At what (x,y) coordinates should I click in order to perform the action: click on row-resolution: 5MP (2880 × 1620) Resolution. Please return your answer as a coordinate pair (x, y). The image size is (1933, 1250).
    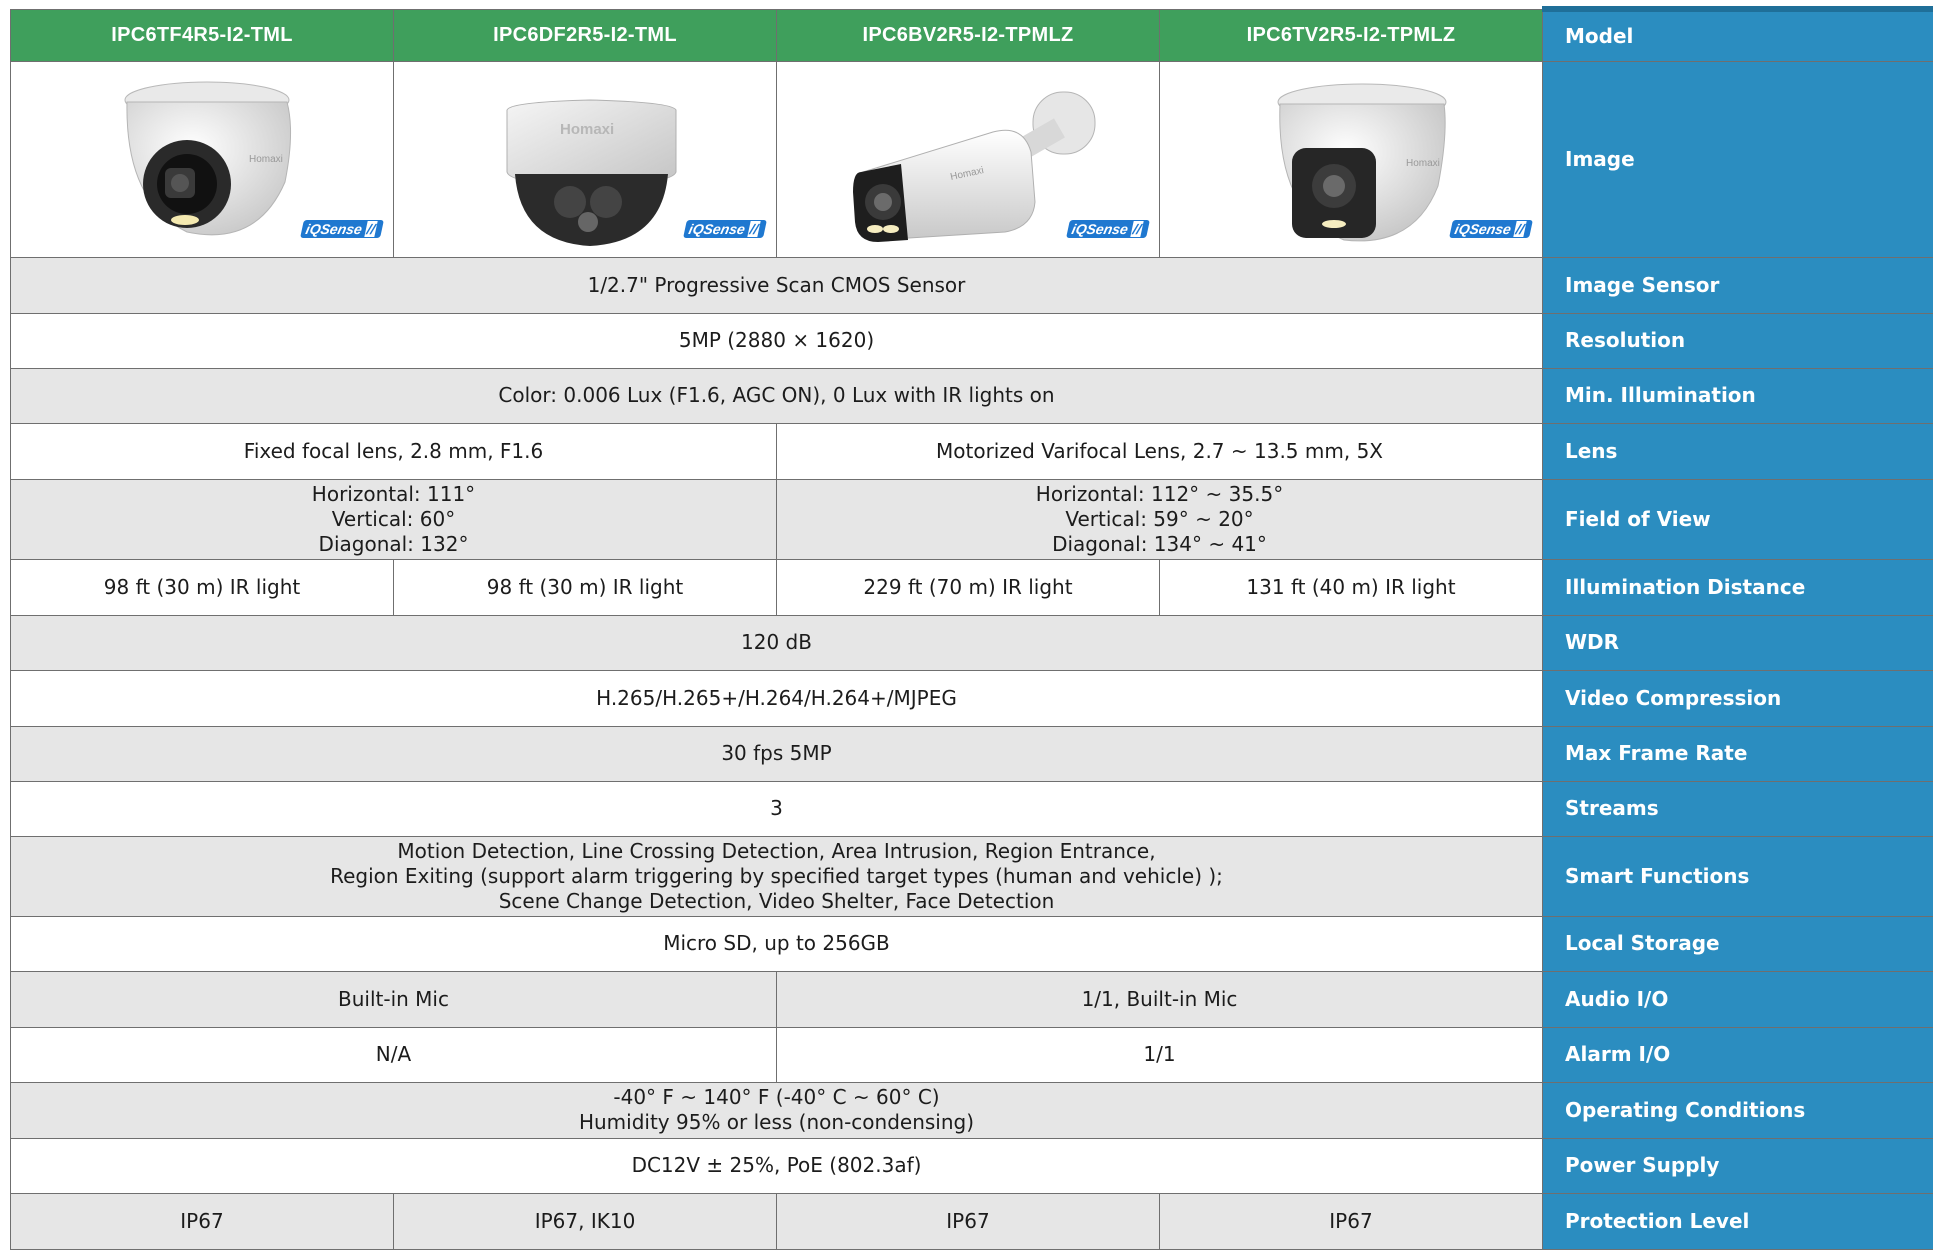
    Looking at the image, I should click on (972, 340).